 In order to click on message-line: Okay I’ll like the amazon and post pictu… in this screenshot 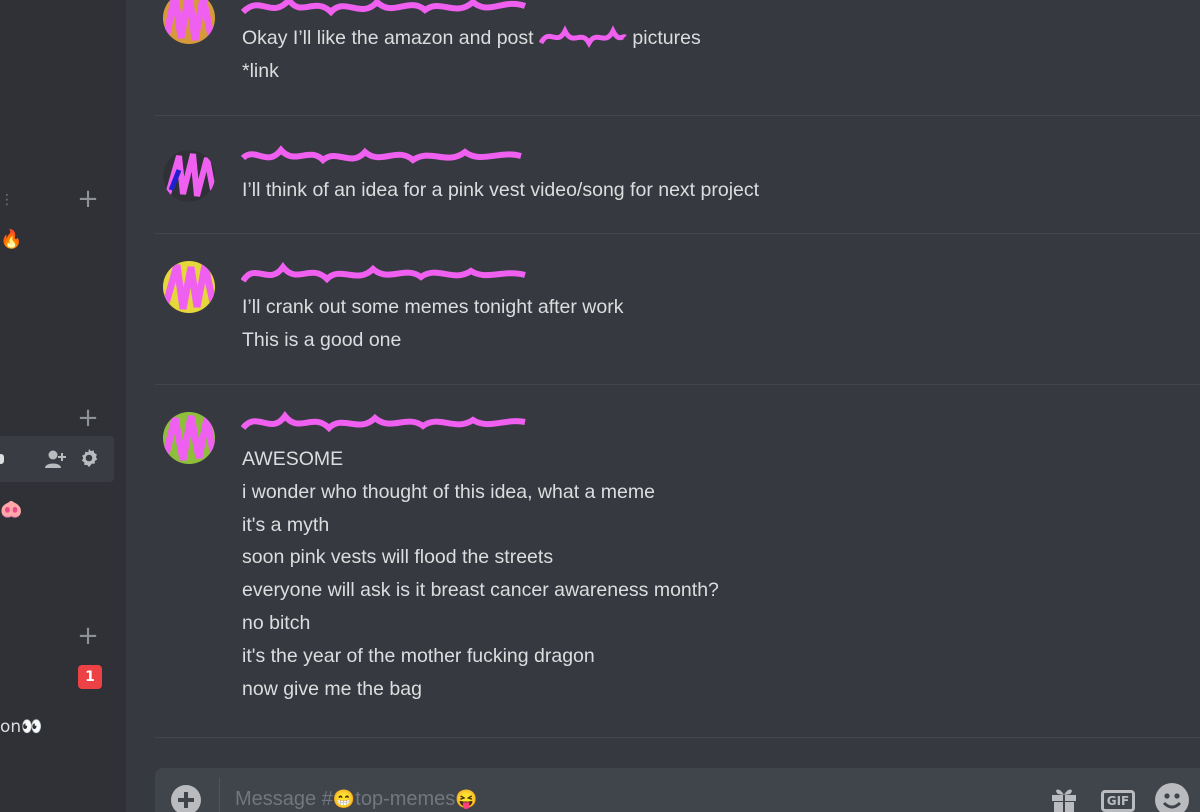, I will do `click(471, 37)`.